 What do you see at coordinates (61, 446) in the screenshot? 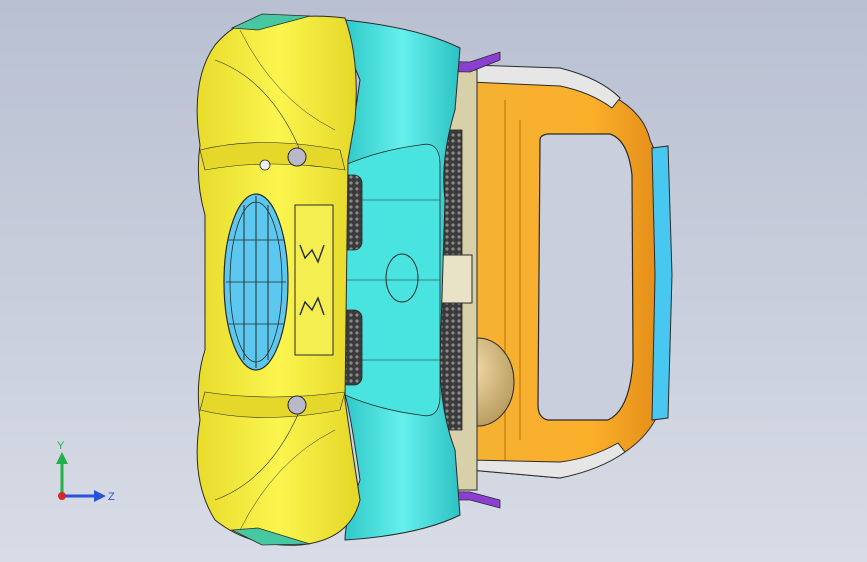
I see `y-axis-label: Y` at bounding box center [61, 446].